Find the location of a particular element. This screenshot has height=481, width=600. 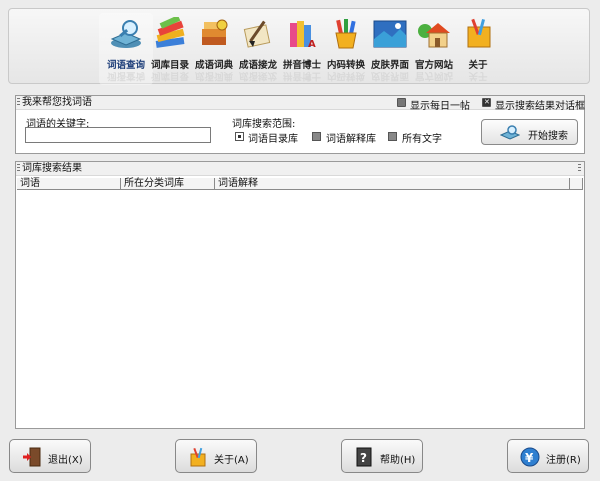

column-header-explanation: 词语解释 is located at coordinates (392, 184).